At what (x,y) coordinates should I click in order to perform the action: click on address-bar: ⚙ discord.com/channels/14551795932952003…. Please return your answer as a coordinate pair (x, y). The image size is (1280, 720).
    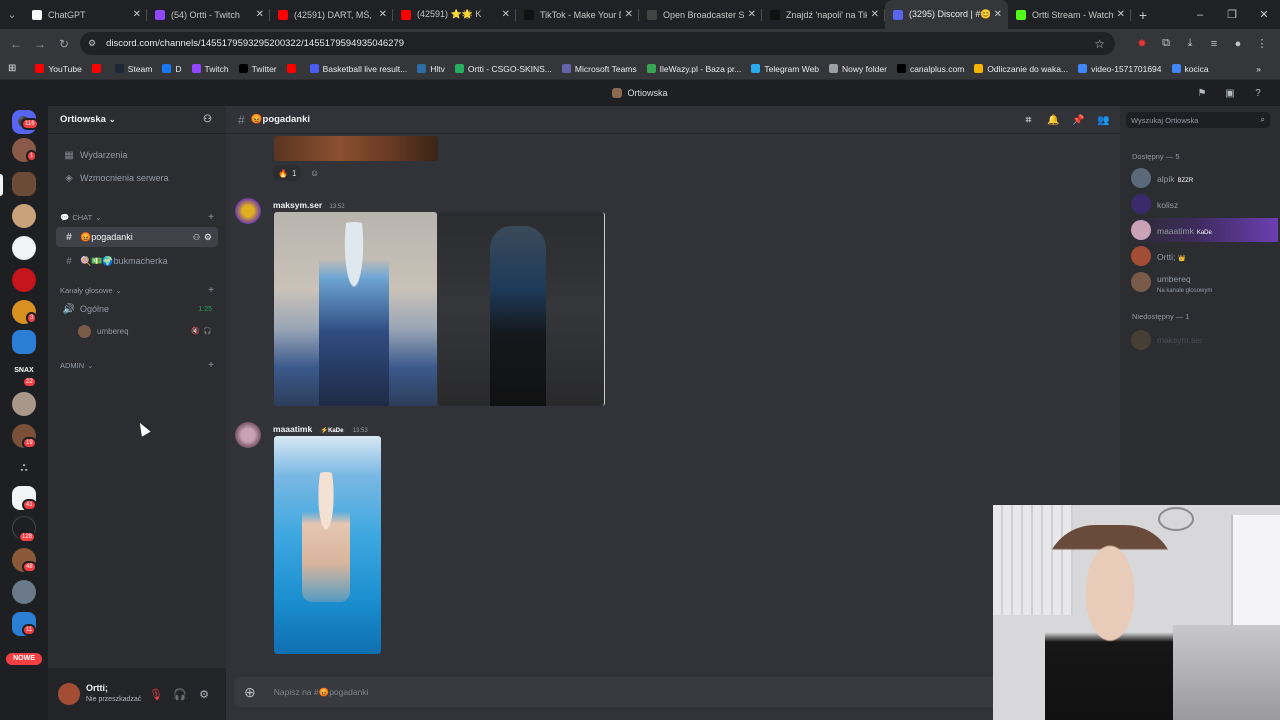
    Looking at the image, I should click on (597, 43).